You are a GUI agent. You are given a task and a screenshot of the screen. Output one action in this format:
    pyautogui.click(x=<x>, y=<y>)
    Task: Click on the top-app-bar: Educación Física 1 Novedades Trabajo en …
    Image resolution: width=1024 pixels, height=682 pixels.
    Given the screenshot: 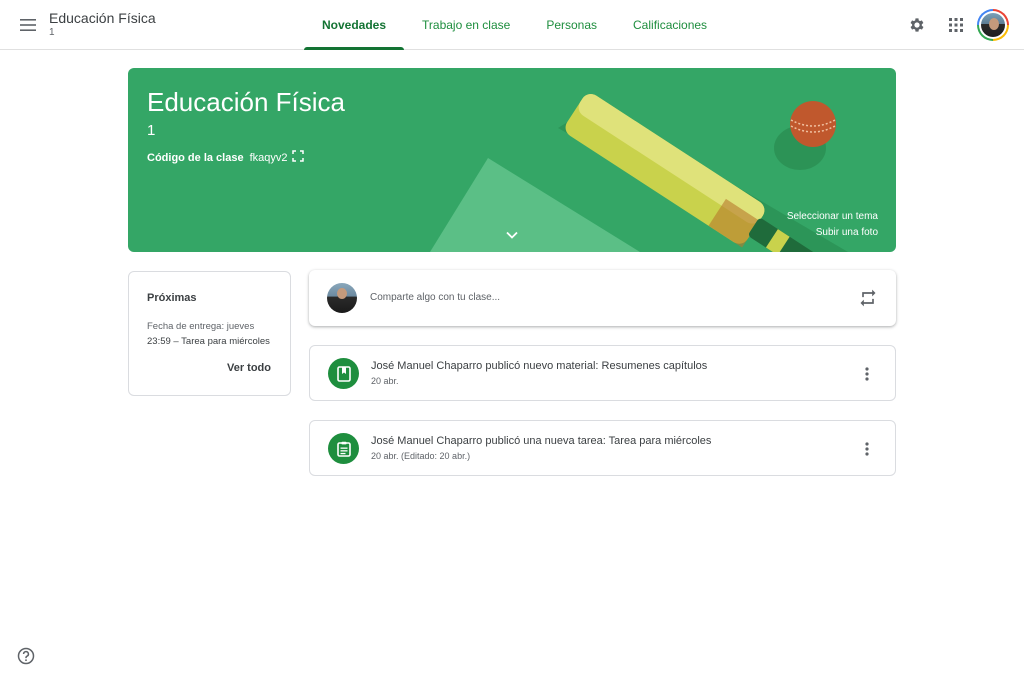 What is the action you would take?
    pyautogui.click(x=512, y=25)
    